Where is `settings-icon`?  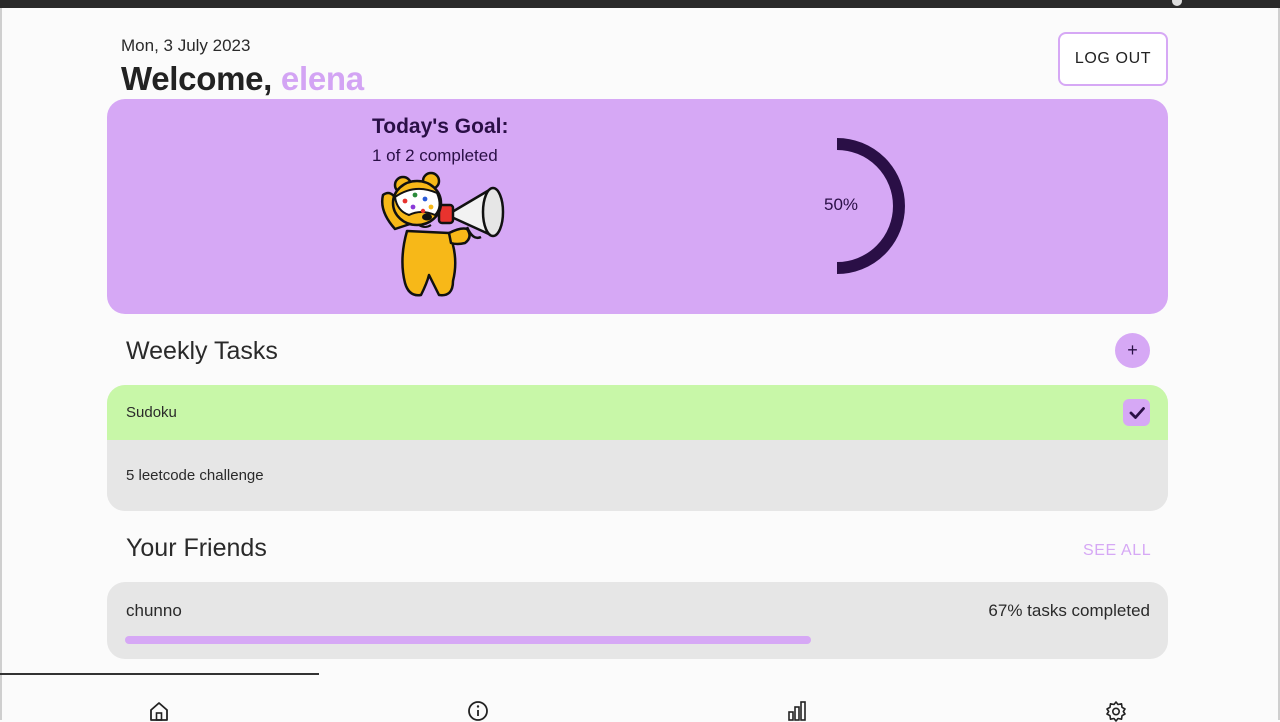 settings-icon is located at coordinates (1116, 711).